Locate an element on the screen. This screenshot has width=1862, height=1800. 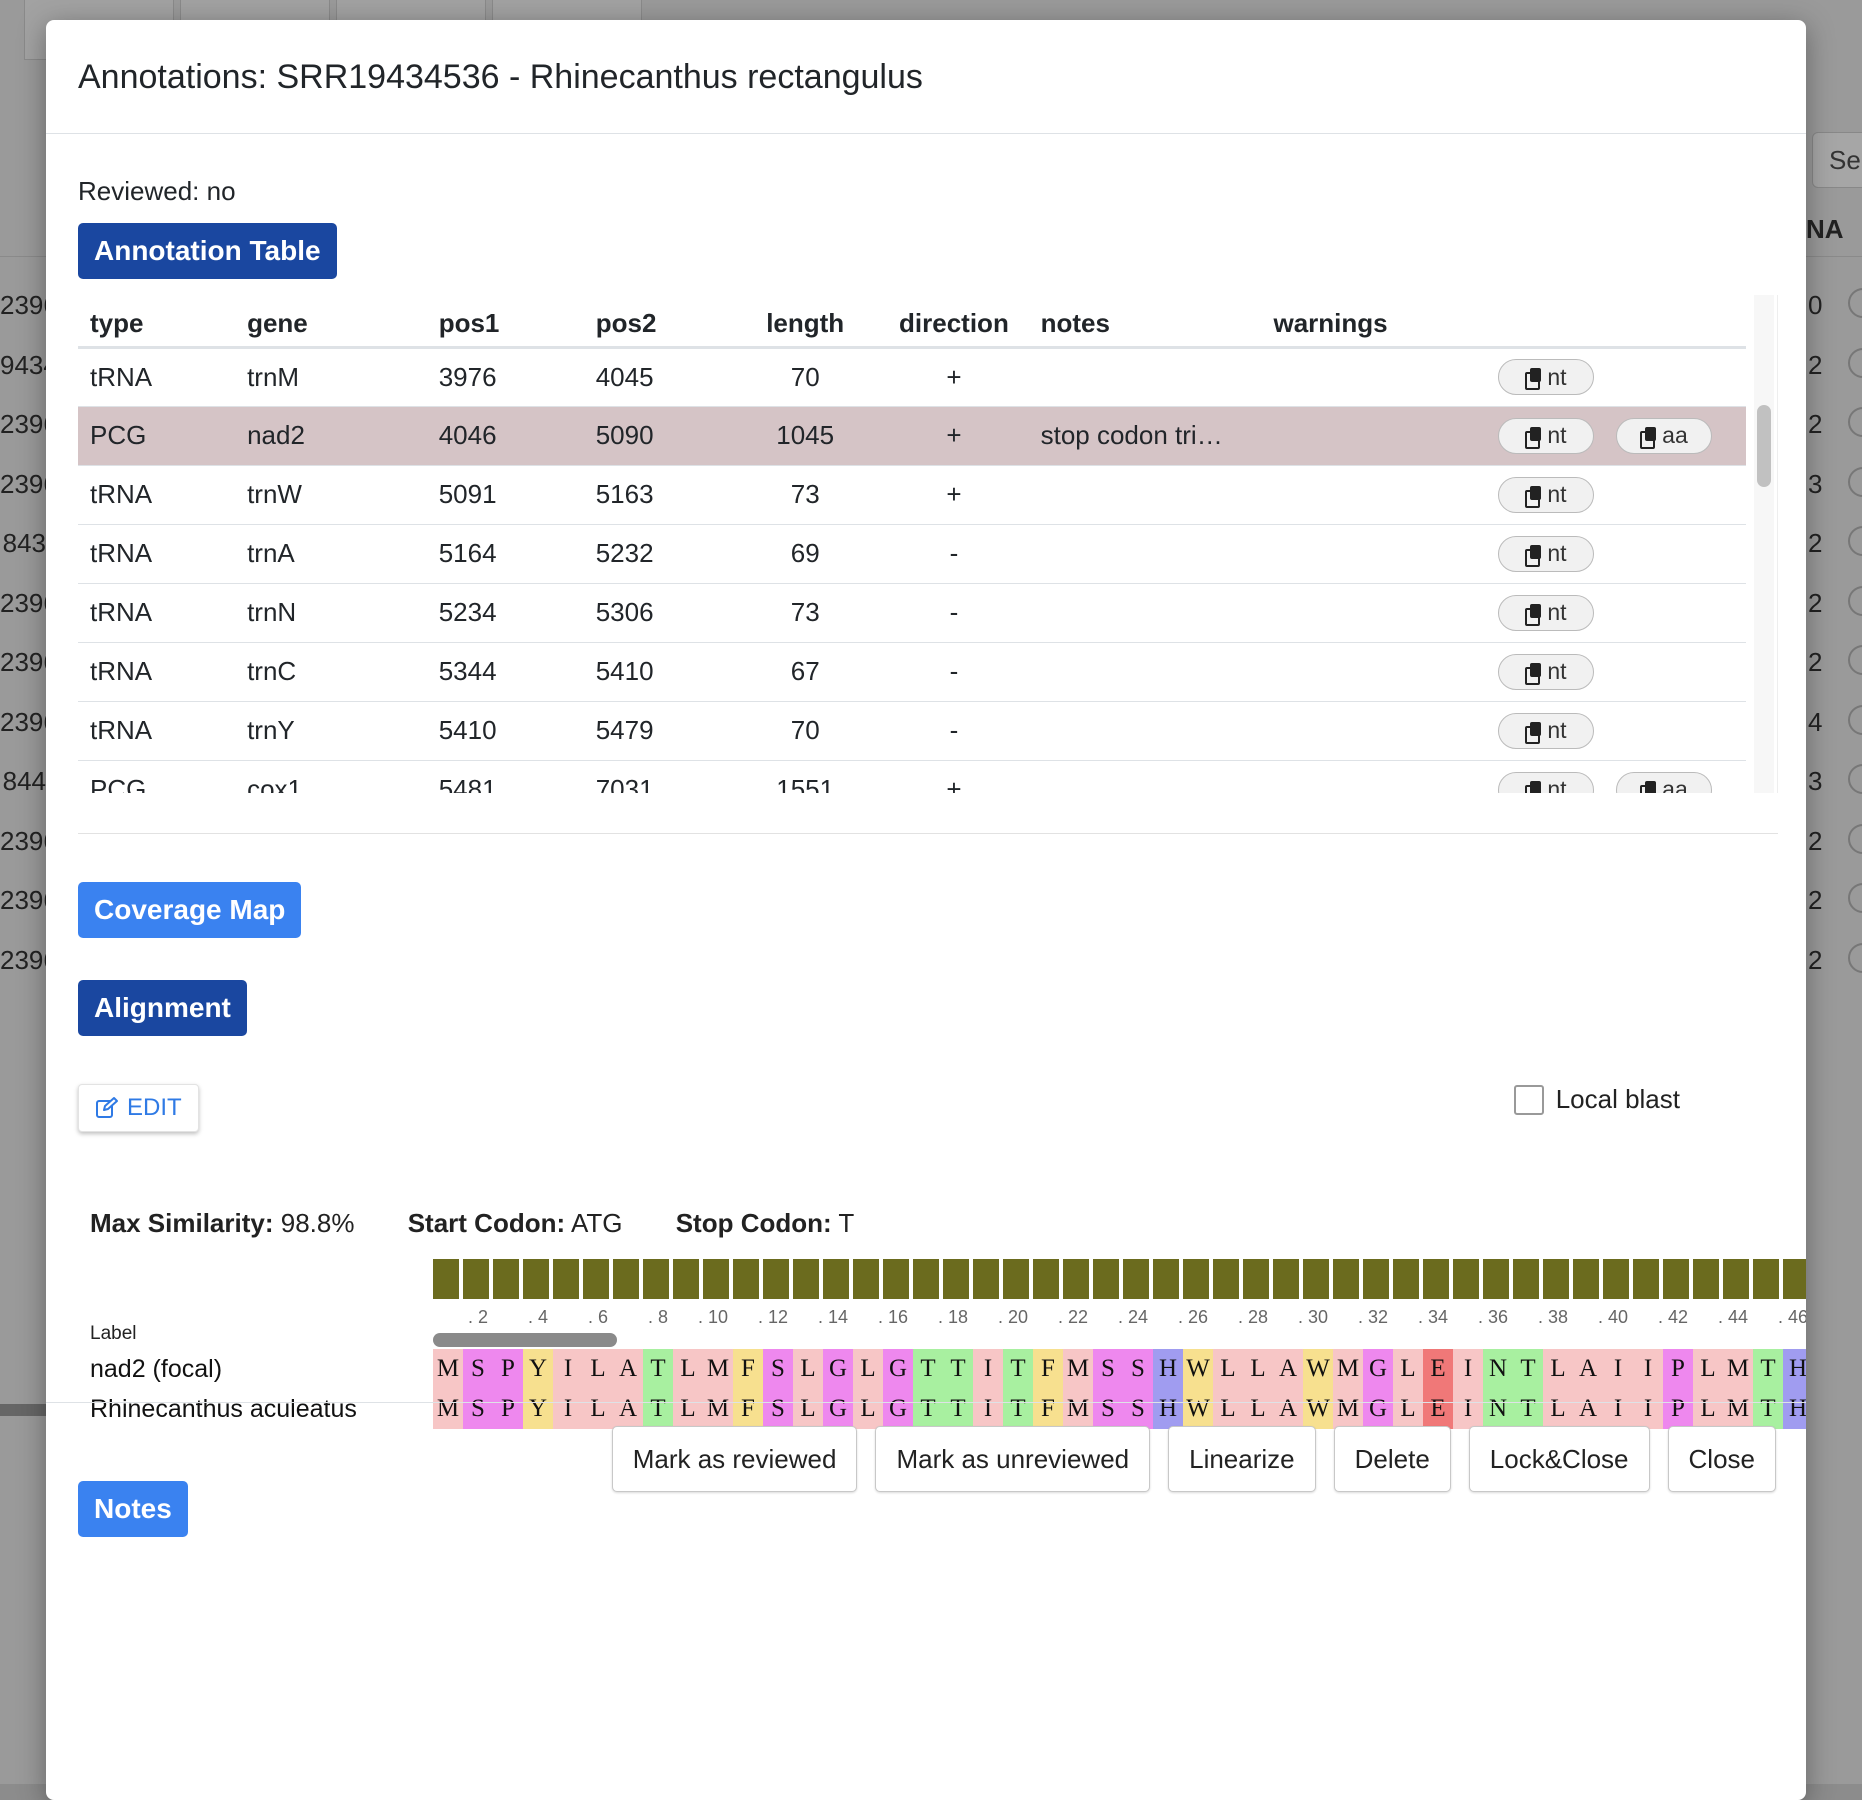
ruler-tick: . 22 is located at coordinates (1072, 1317).